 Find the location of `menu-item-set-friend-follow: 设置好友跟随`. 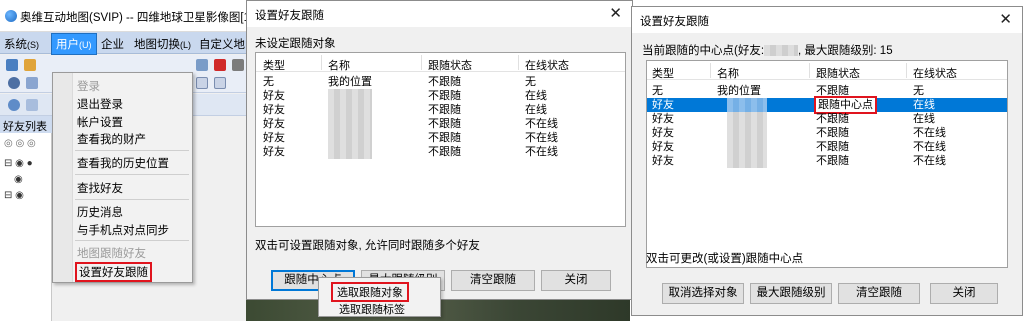

menu-item-set-friend-follow: 设置好友跟随 is located at coordinates (113, 272).